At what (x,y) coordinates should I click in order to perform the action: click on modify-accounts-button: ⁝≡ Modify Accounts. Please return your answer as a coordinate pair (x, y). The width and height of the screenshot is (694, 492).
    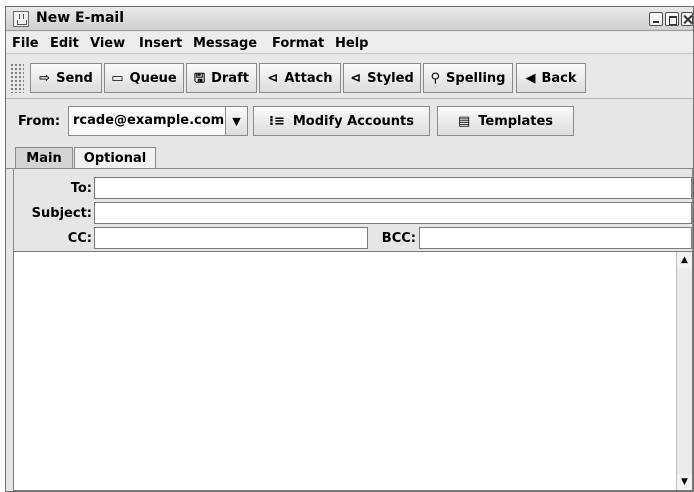
    Looking at the image, I should click on (341, 121).